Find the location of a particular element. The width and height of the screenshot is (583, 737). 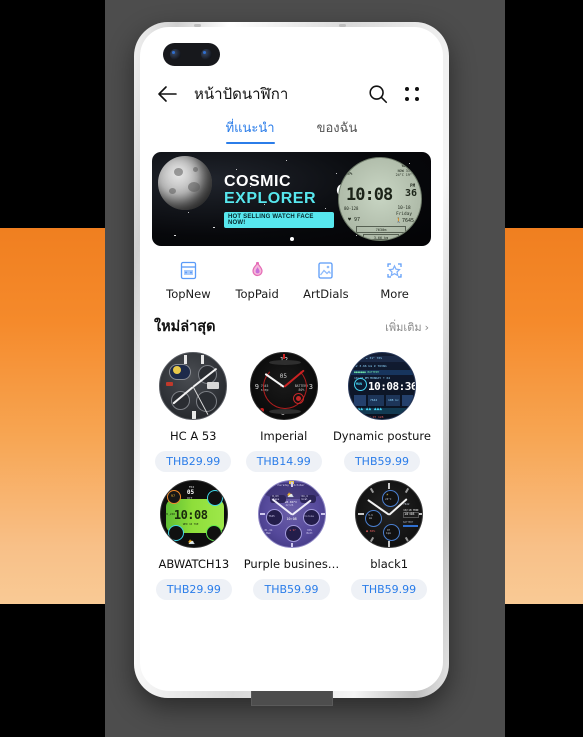

section-more-link: เพิ่มเติม › is located at coordinates (407, 327).